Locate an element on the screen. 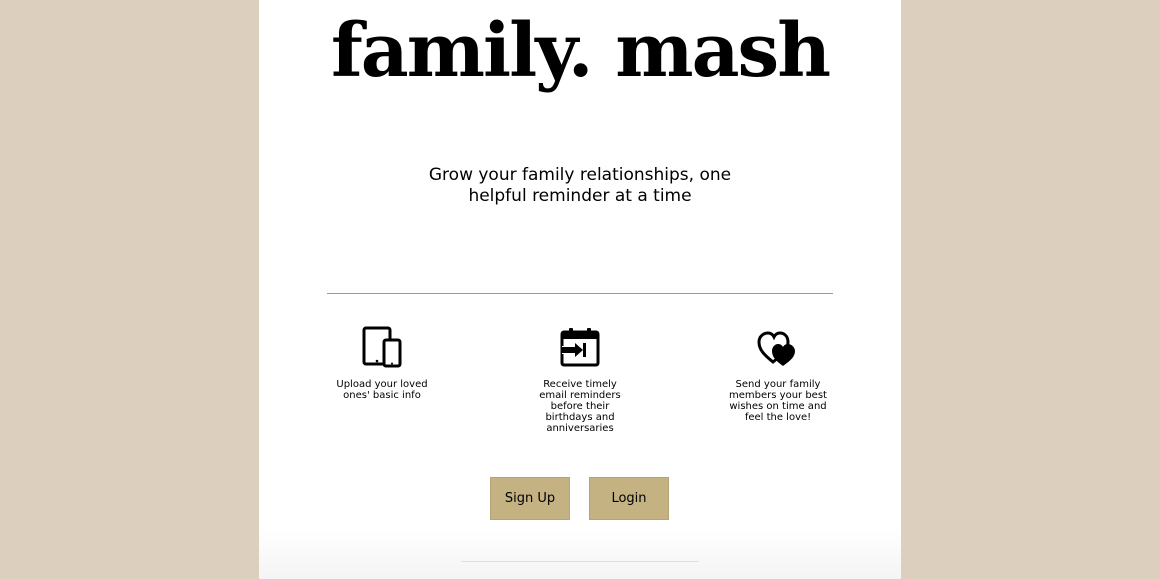  feature-upload-text: Upload your loved ones' basic info is located at coordinates (382, 390).